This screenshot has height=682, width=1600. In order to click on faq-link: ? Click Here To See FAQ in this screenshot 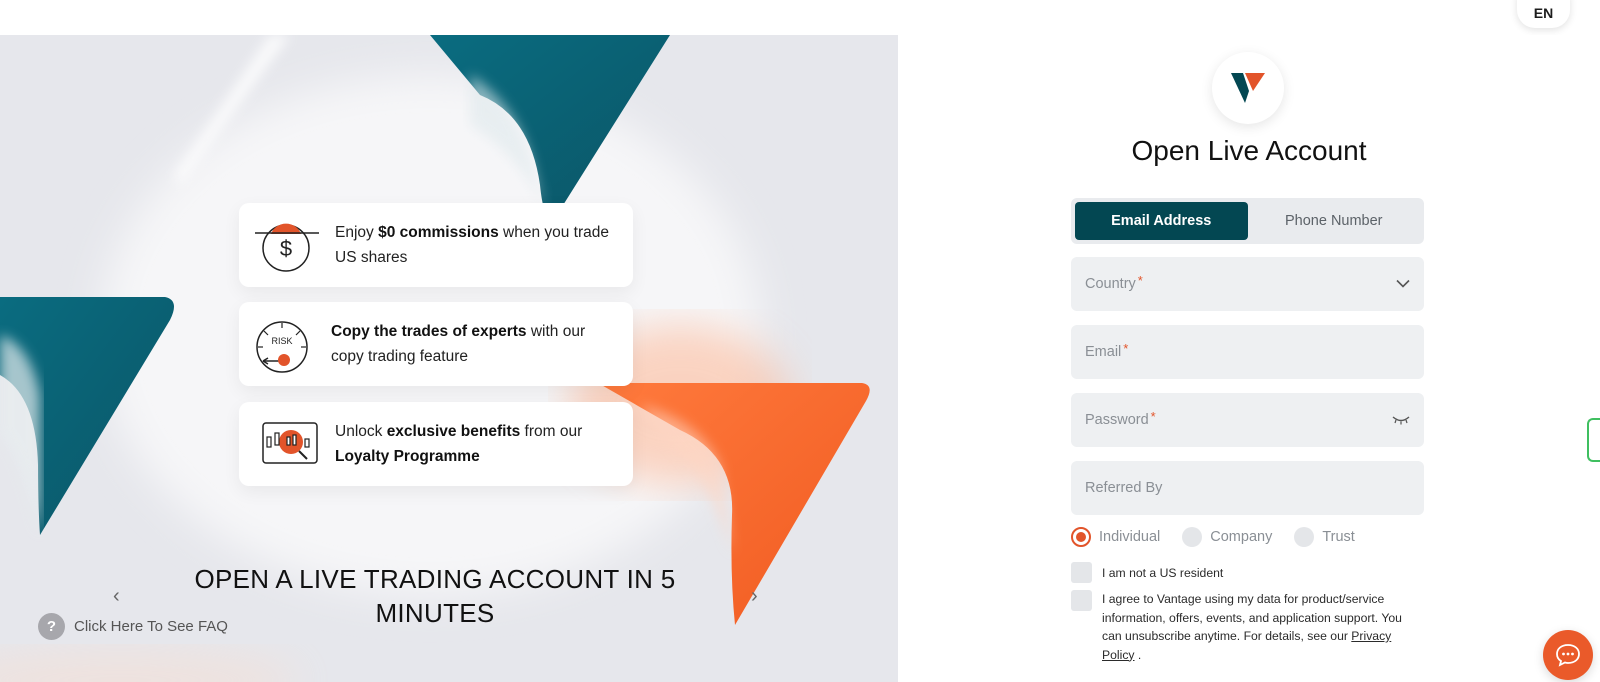, I will do `click(133, 626)`.